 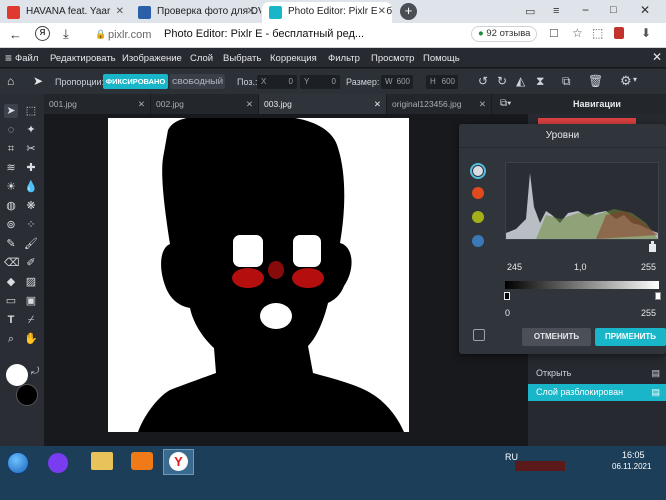 What do you see at coordinates (511, 457) in the screenshot?
I see `language-indicator: RU` at bounding box center [511, 457].